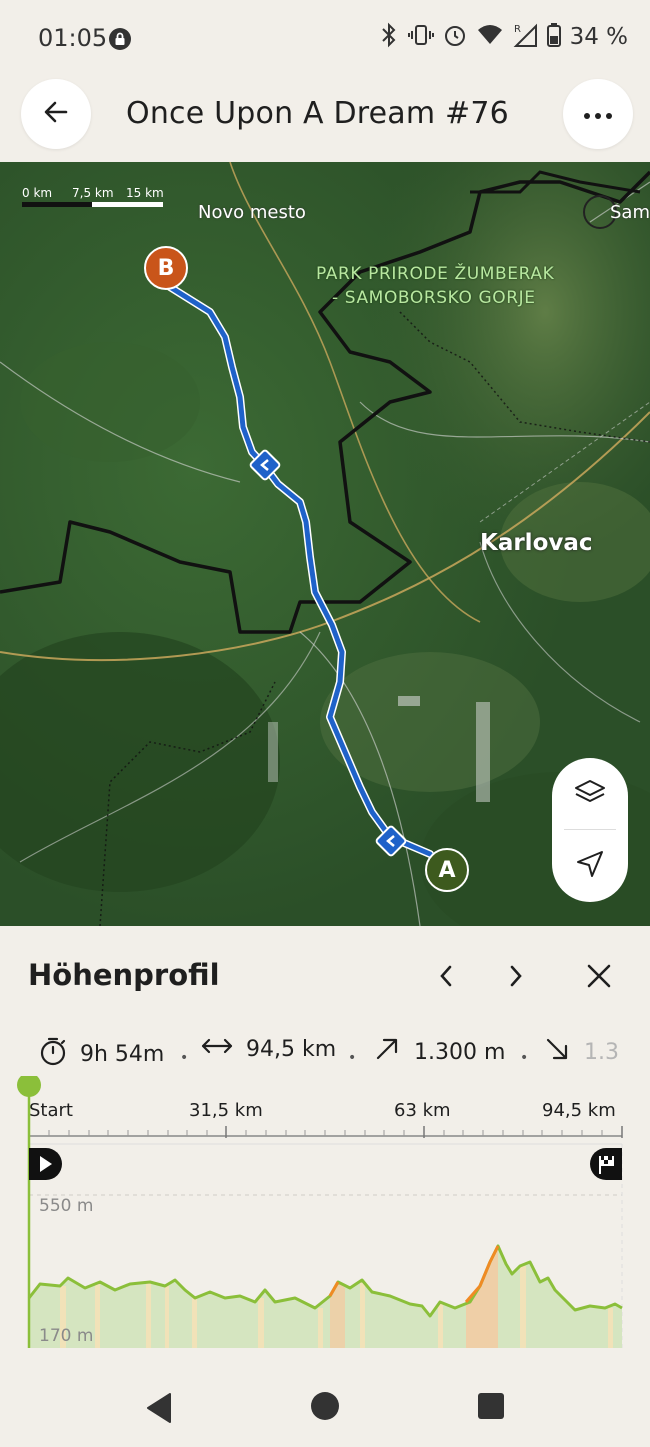 The image size is (650, 1447). Describe the element at coordinates (73, 38) in the screenshot. I see `status-time: 01:05` at that location.